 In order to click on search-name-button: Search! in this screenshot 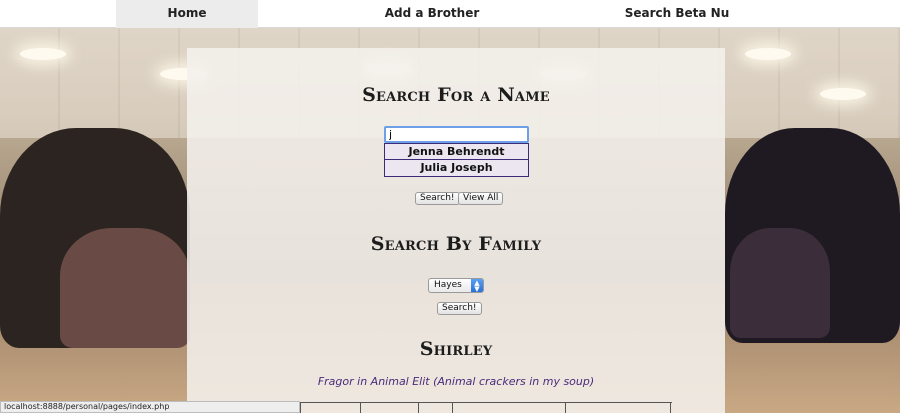, I will do `click(437, 198)`.